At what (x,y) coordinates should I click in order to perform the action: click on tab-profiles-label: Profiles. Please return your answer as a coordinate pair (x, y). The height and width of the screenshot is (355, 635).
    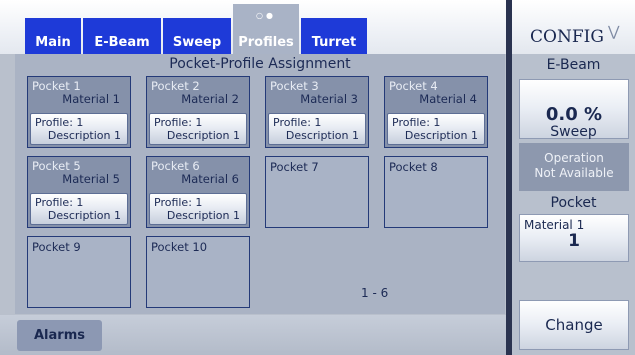
    Looking at the image, I should click on (266, 42).